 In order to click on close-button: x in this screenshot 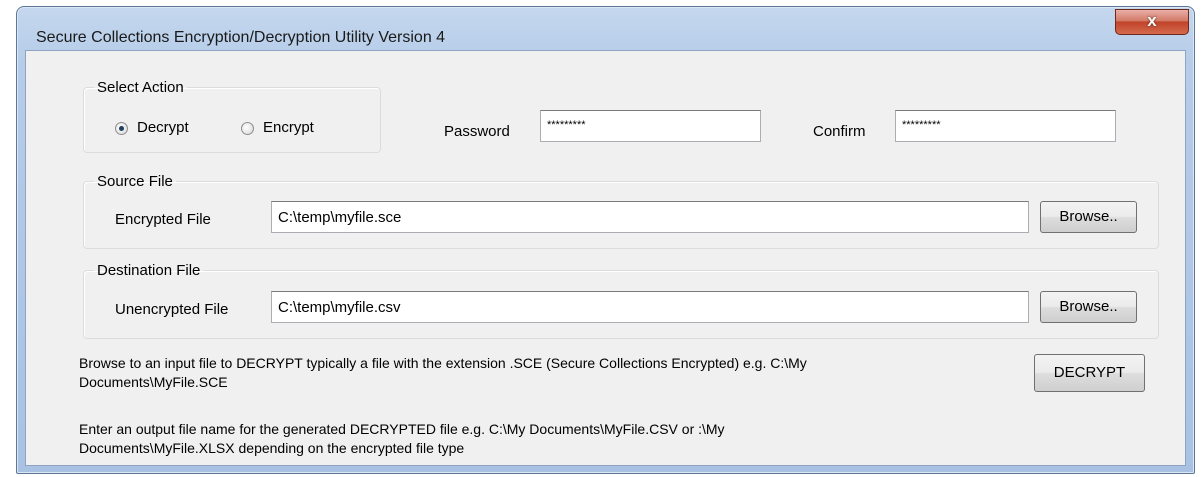, I will do `click(1152, 22)`.